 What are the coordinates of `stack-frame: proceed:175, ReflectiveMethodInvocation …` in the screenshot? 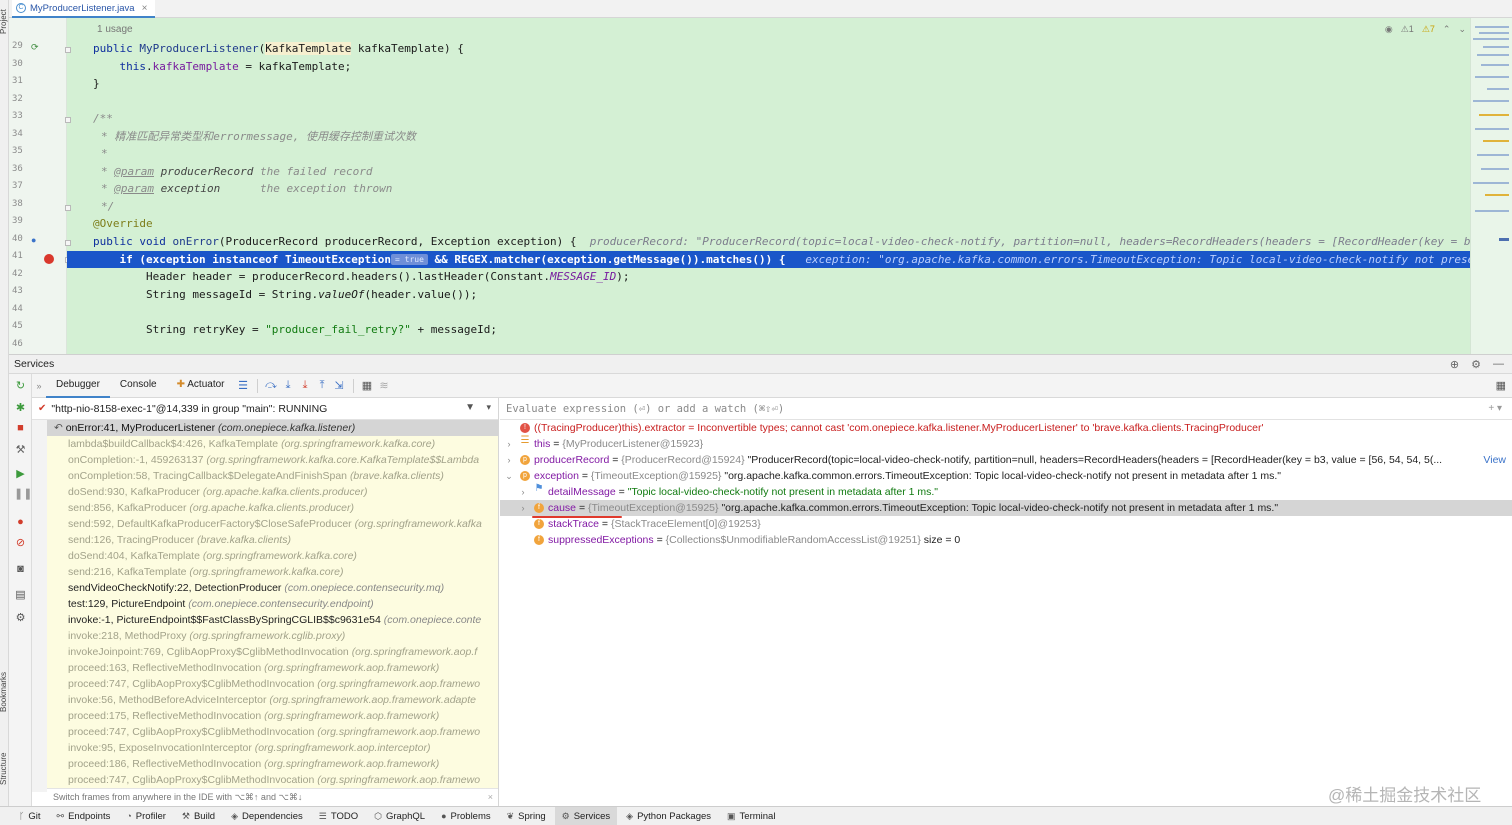 It's located at (272, 716).